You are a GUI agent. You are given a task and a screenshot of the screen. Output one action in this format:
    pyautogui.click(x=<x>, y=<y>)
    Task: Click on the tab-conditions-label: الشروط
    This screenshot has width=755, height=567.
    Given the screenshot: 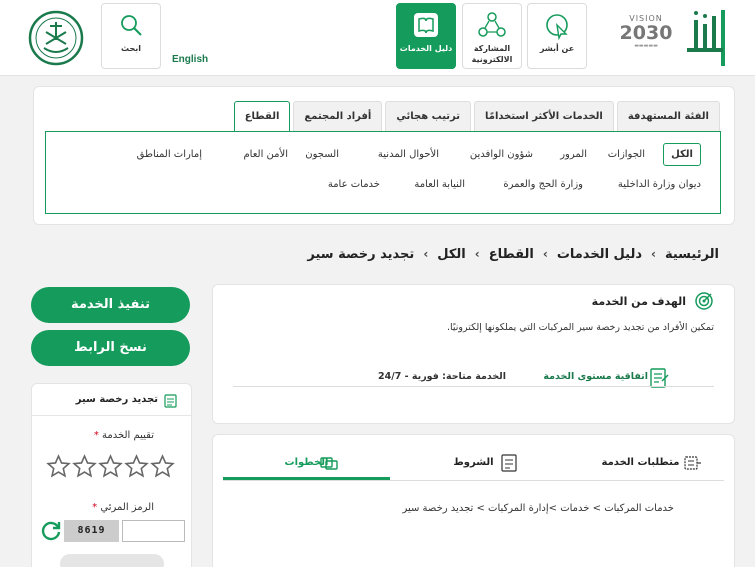 What is the action you would take?
    pyautogui.click(x=473, y=462)
    